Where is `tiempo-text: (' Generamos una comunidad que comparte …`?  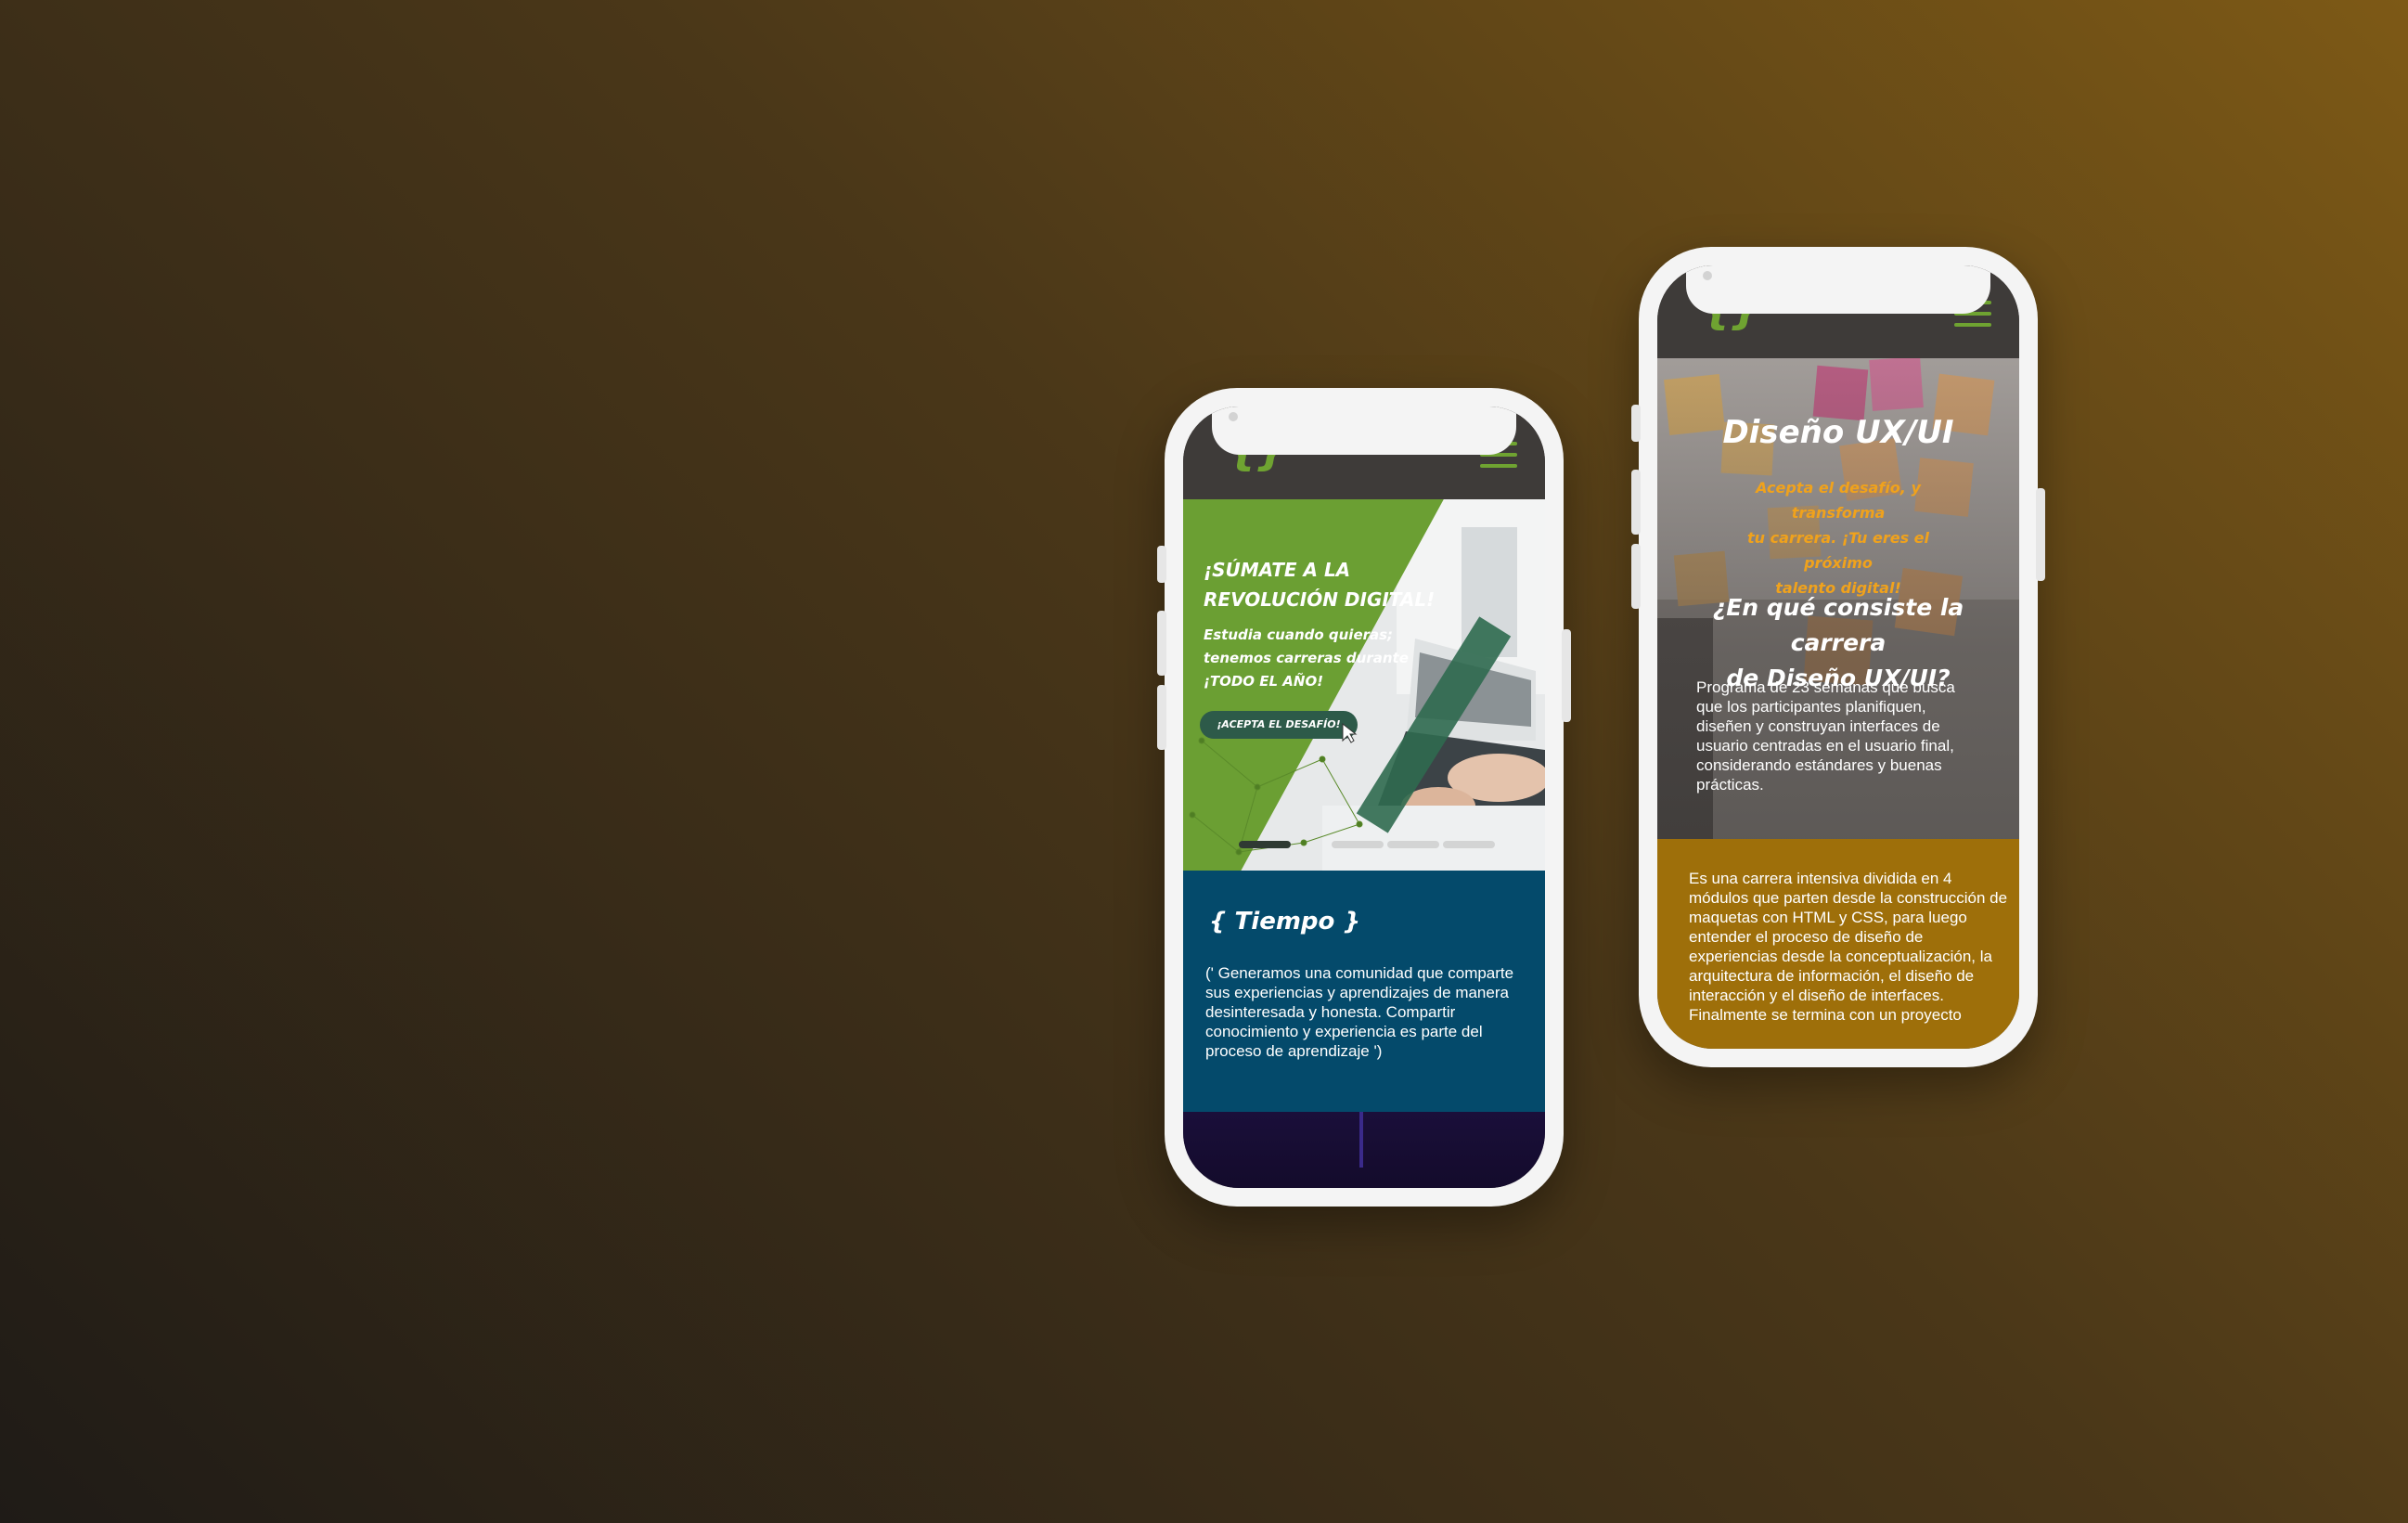
tiempo-text: (' Generamos una comunidad que comparte … is located at coordinates (1360, 1012).